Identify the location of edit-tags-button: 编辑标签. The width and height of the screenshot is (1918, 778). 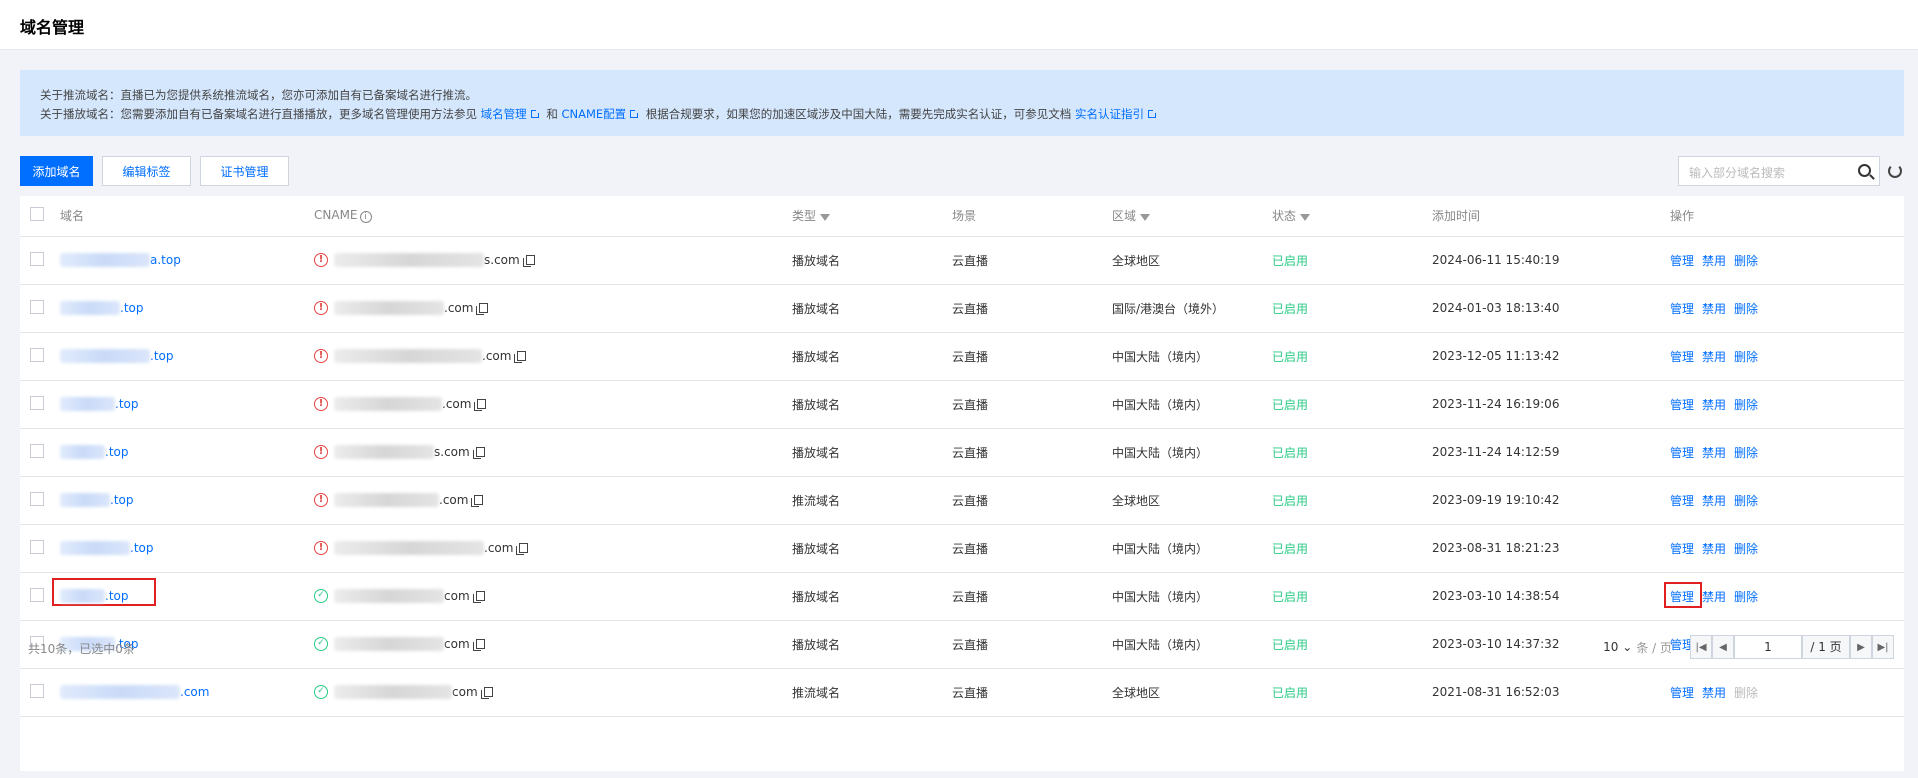
(146, 171).